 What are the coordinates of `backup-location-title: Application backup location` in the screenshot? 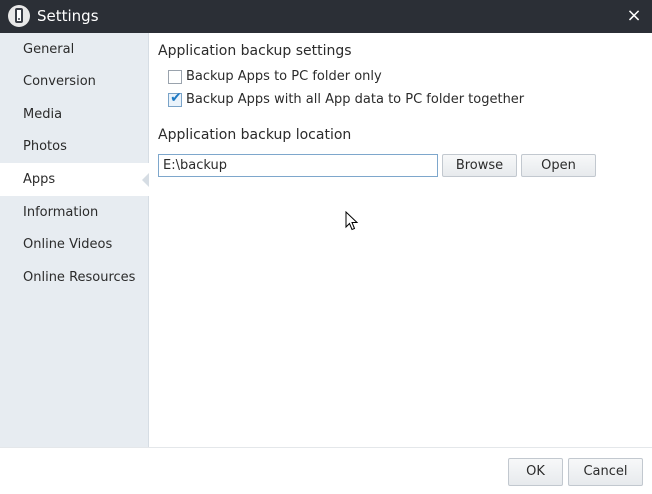 It's located at (255, 135).